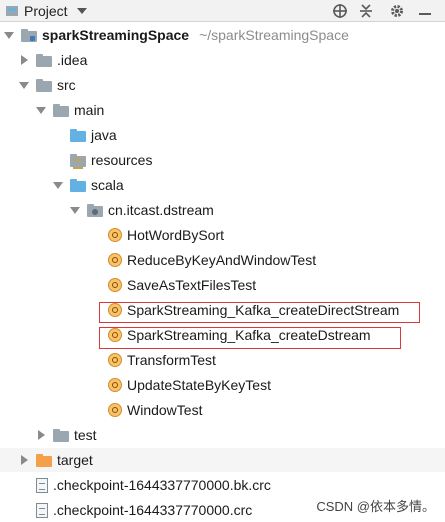  I want to click on tree-label: TransformTest, so click(171, 360).